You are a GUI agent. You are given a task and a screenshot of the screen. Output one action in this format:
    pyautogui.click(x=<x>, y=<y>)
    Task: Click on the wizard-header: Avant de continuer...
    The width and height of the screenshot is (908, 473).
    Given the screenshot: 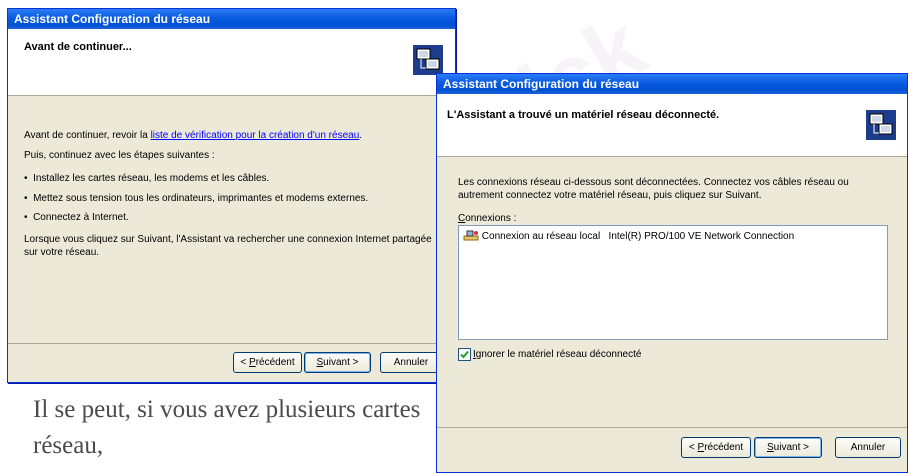 What is the action you would take?
    pyautogui.click(x=231, y=62)
    